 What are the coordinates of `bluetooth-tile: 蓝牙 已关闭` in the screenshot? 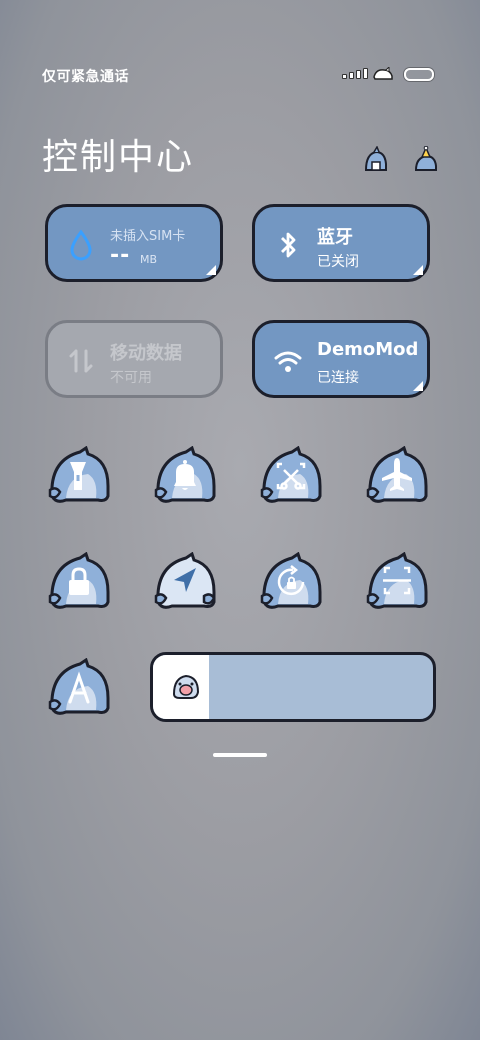 It's located at (341, 243).